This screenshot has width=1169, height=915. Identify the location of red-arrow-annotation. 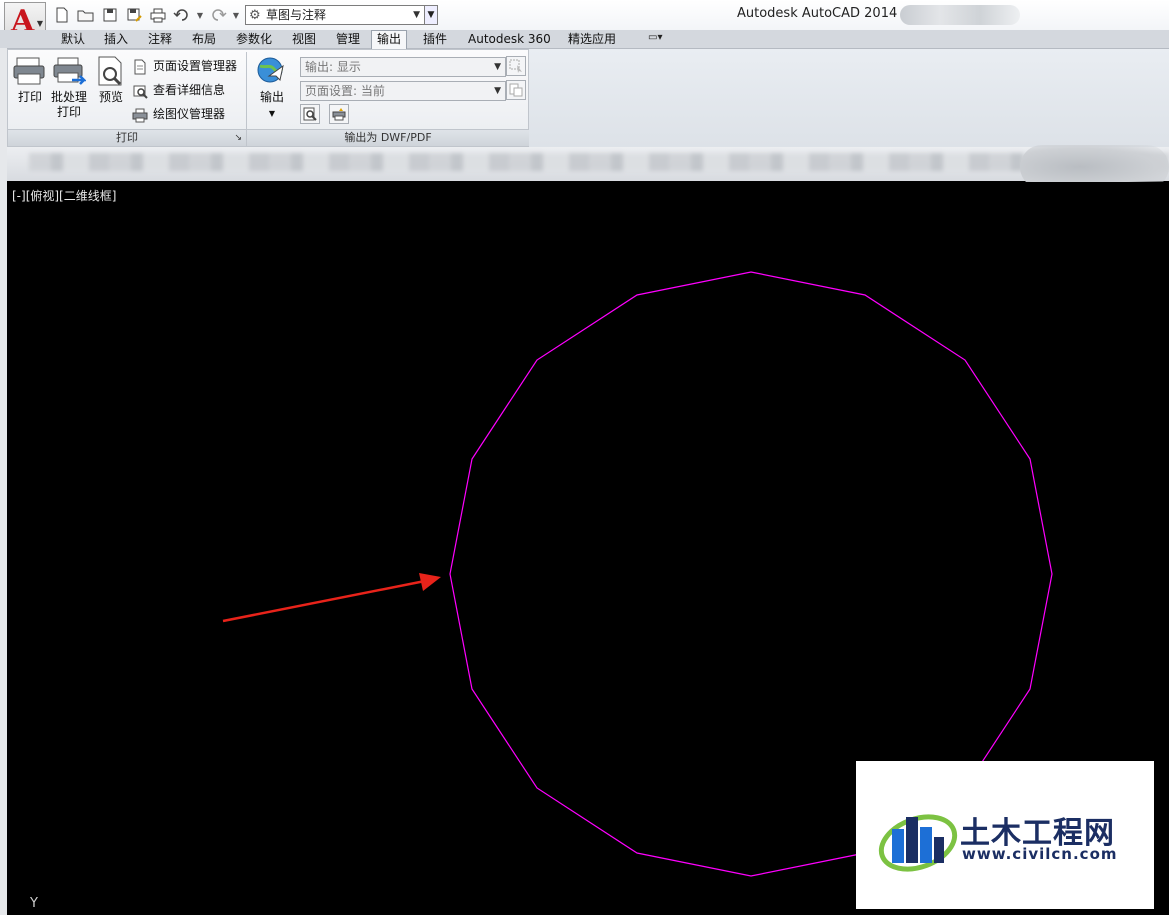
(331, 598).